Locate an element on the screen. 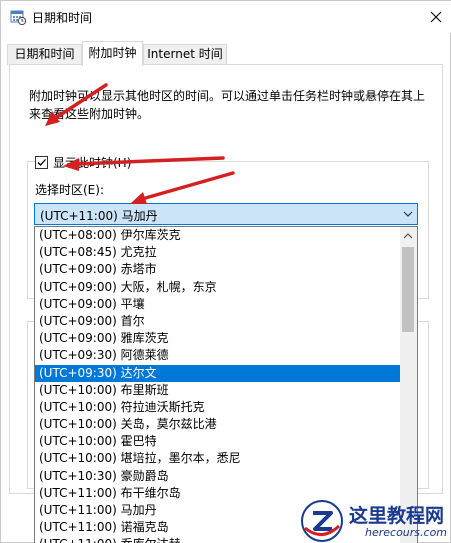  timezone-option: (UTC+08:00) 伊尔库茨克 is located at coordinates (218, 235).